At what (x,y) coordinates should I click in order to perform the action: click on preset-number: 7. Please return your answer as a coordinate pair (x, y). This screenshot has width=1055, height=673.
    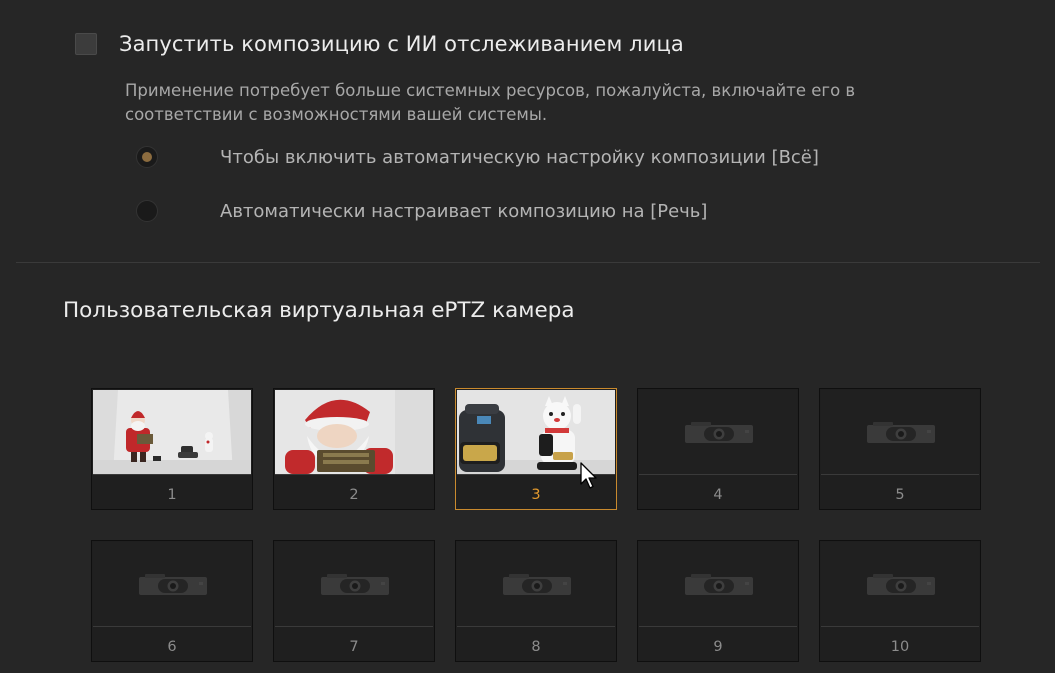
    Looking at the image, I should click on (354, 647).